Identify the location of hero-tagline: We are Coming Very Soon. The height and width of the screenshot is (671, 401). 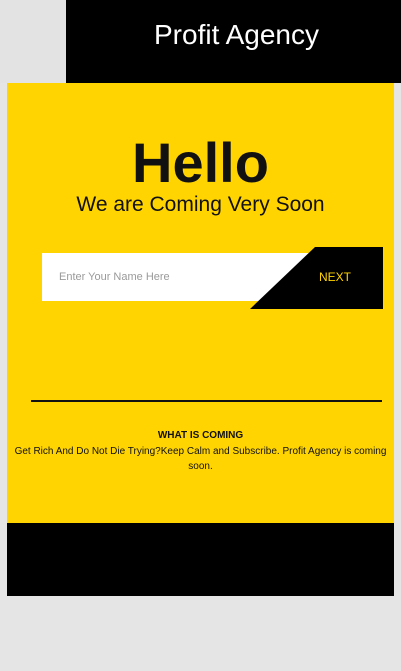
(200, 204).